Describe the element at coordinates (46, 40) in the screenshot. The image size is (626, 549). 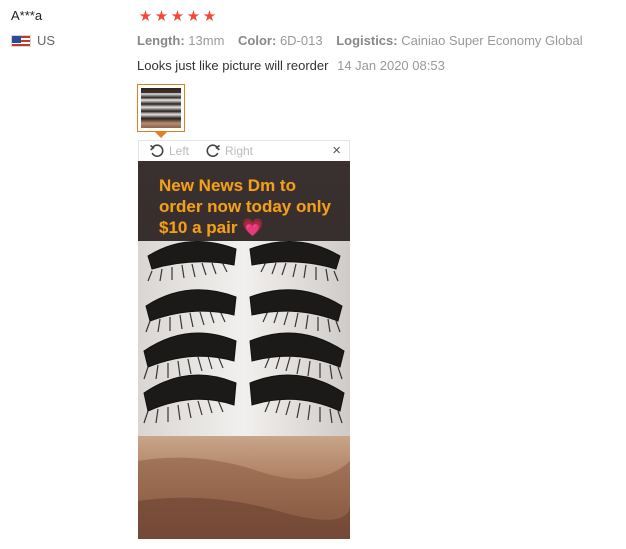
I see `country-code: US` at that location.